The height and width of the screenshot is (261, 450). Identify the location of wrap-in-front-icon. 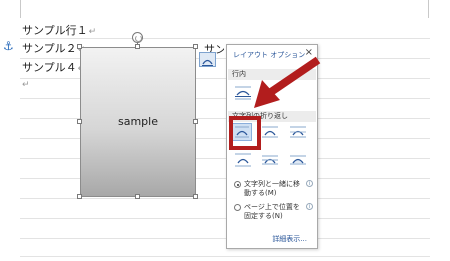
(298, 160).